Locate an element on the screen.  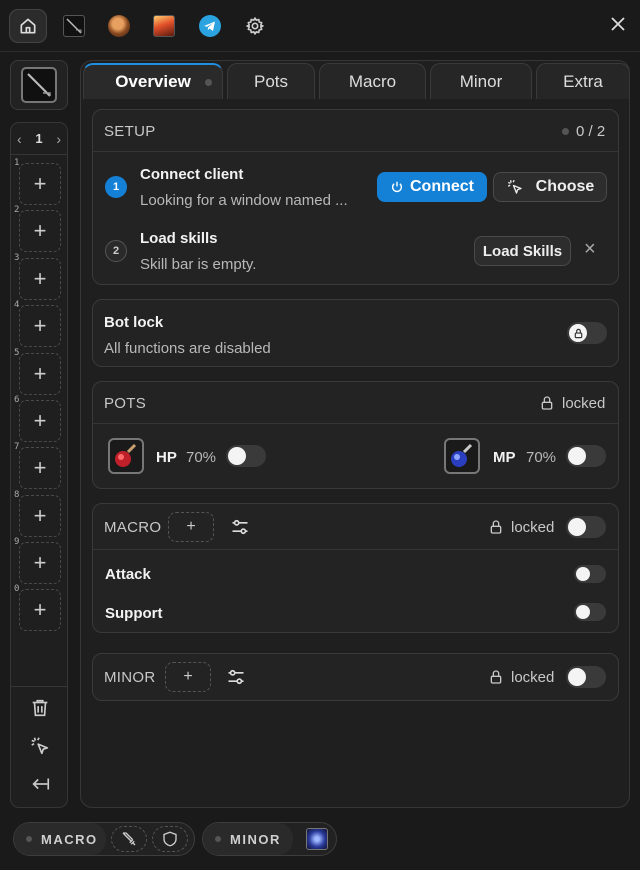
power-icon is located at coordinates (397, 187).